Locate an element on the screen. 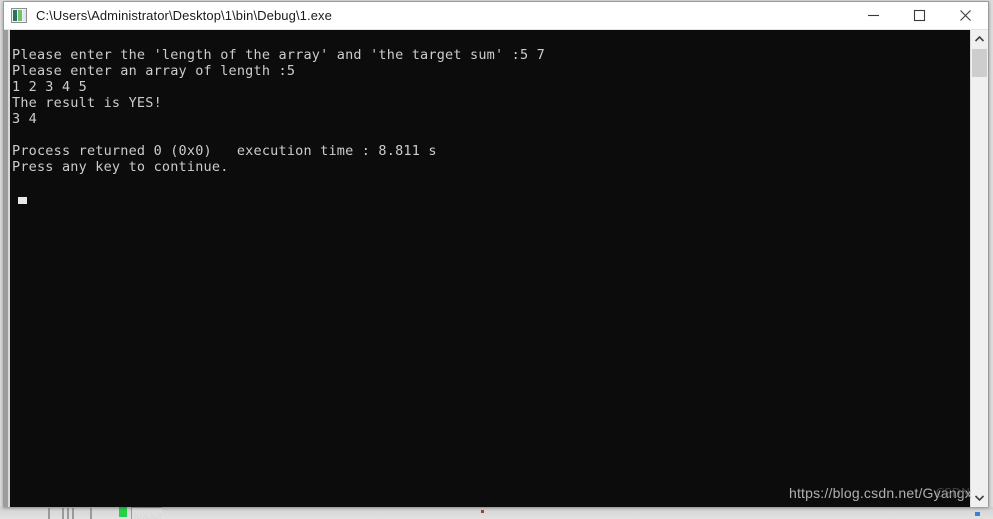  chevron-down-icon is located at coordinates (979, 498).